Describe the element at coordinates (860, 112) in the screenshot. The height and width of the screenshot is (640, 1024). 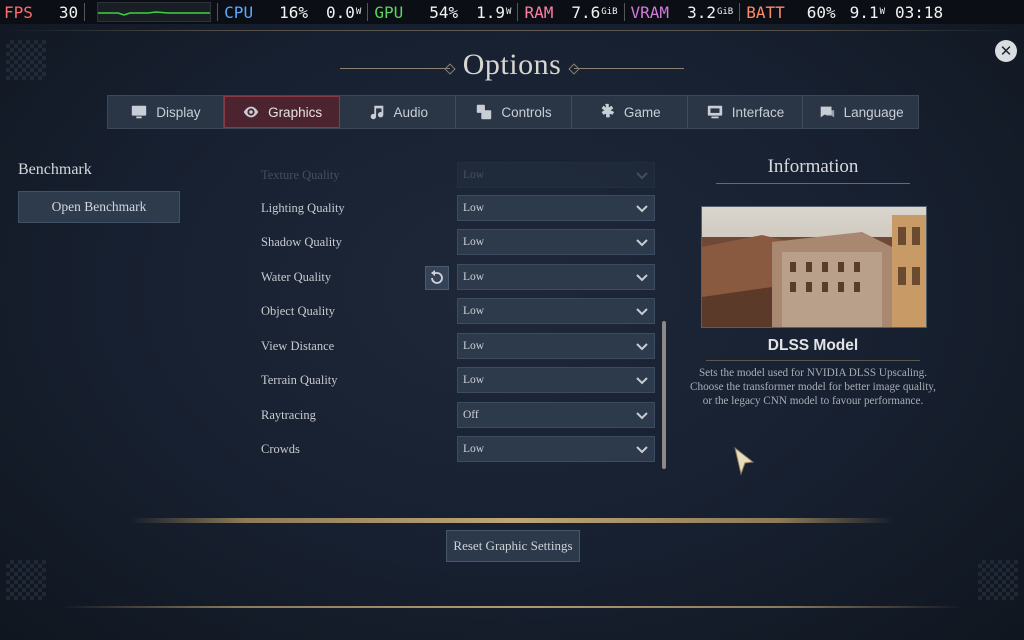
I see `tab-language: Language` at that location.